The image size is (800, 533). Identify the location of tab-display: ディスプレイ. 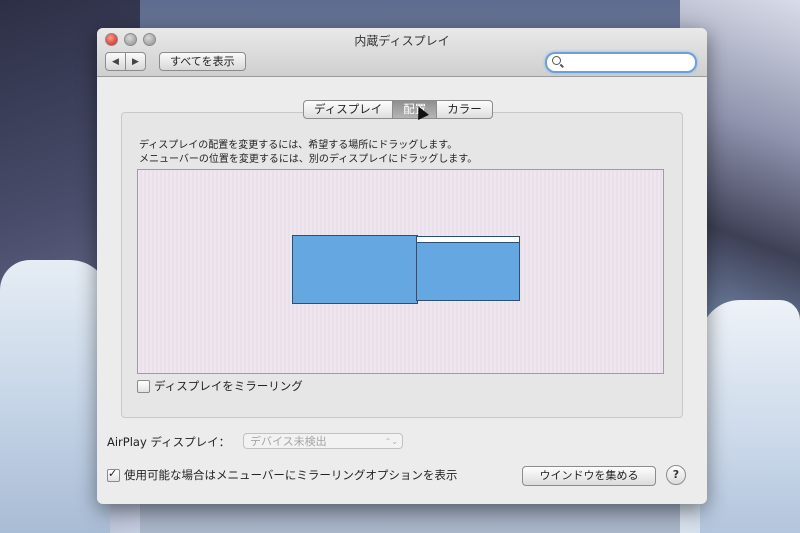
(348, 109).